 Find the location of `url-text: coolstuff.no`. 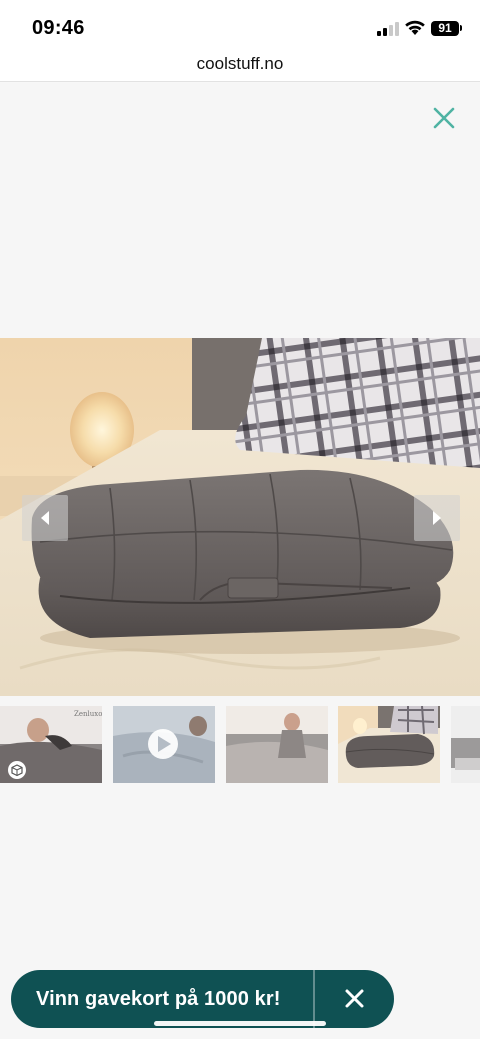

url-text: coolstuff.no is located at coordinates (240, 63).